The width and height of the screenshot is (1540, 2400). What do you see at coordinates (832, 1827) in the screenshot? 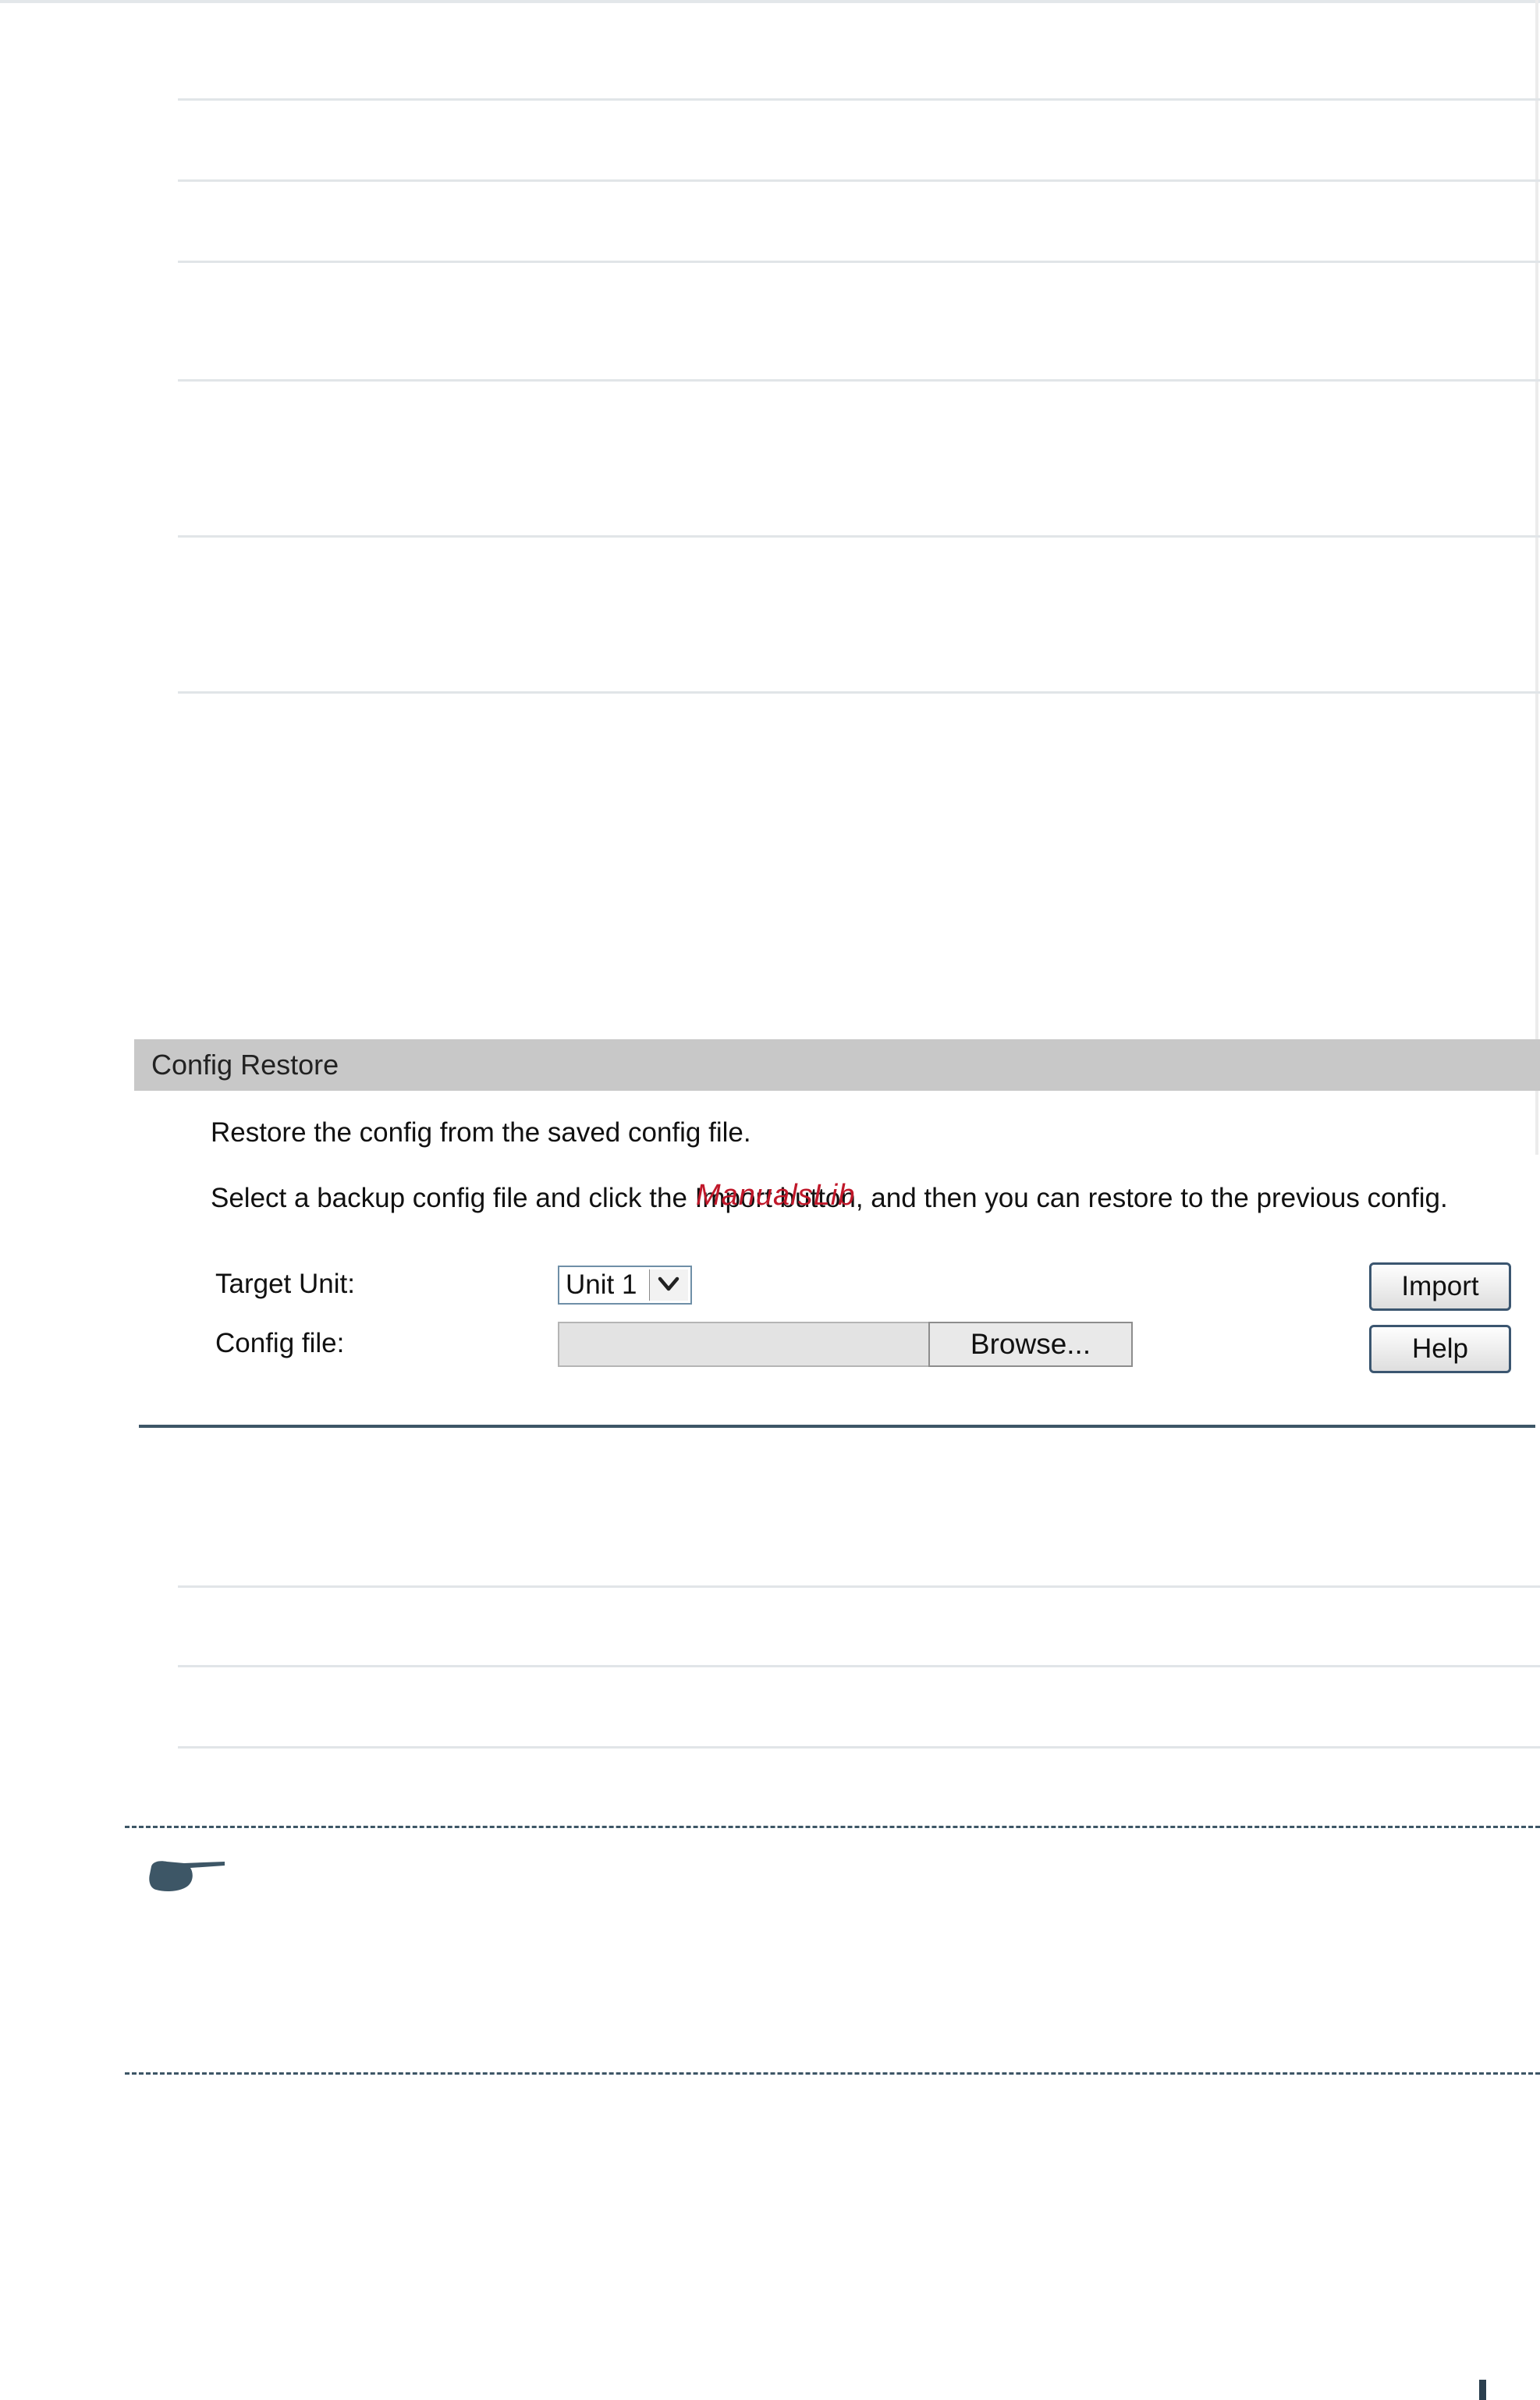
I see `note-top-divider` at bounding box center [832, 1827].